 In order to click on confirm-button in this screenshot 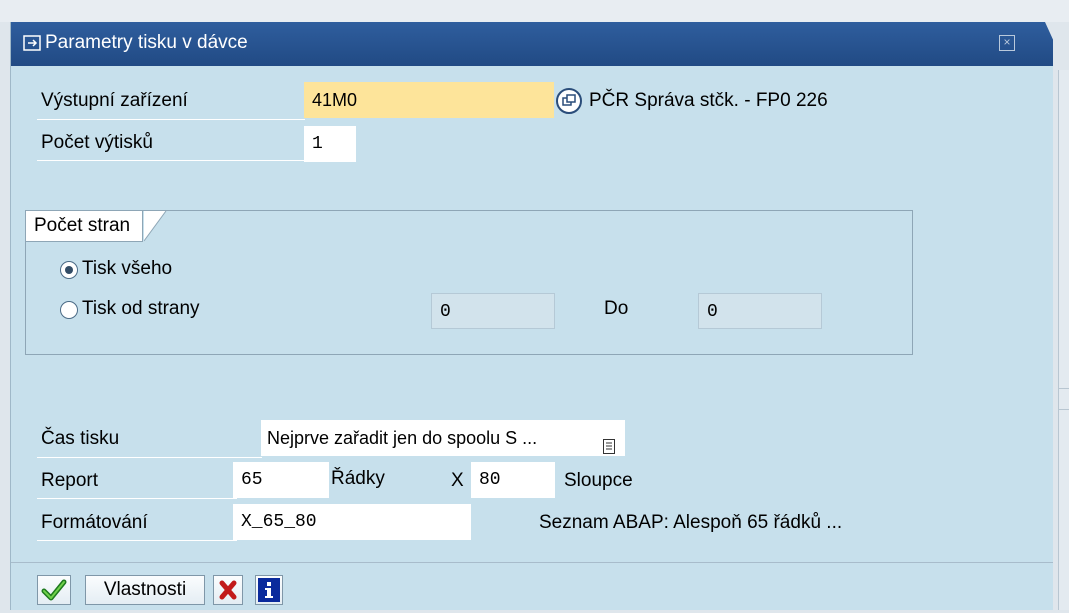, I will do `click(54, 590)`.